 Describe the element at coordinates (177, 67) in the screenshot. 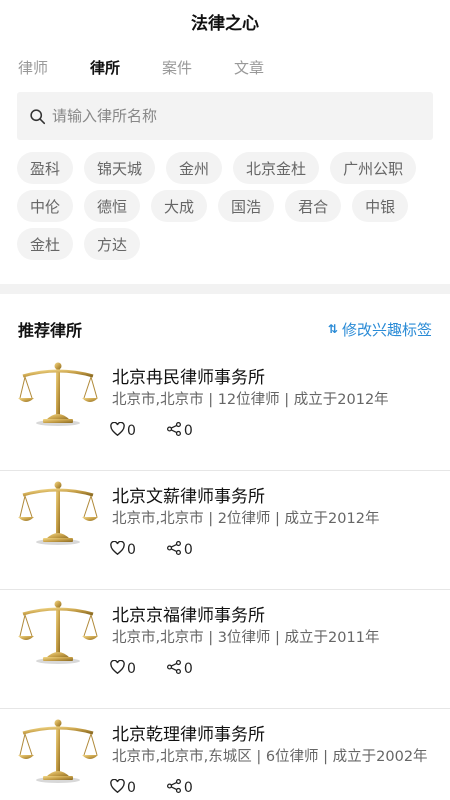

I see `tab-cases: 案件` at that location.